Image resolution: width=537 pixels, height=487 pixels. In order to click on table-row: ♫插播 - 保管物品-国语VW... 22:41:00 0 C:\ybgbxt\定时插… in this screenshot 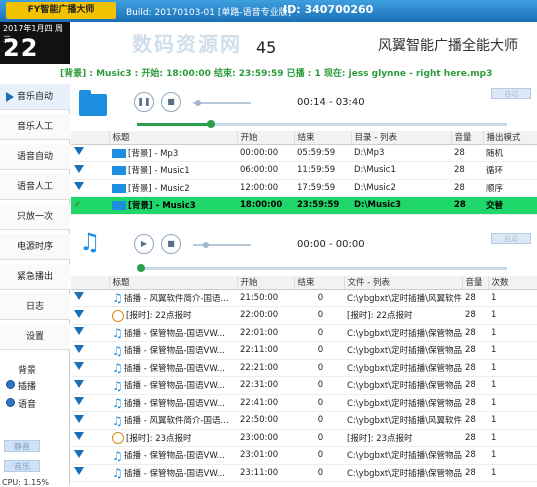, I will do `click(304, 403)`.